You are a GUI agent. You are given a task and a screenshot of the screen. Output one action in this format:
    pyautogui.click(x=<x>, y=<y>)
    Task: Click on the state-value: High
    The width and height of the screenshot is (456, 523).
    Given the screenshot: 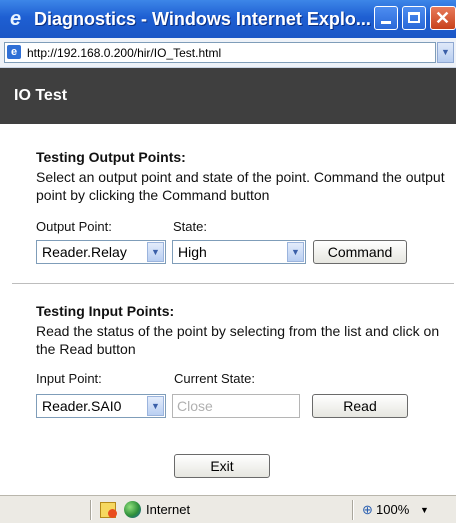 What is the action you would take?
    pyautogui.click(x=192, y=252)
    